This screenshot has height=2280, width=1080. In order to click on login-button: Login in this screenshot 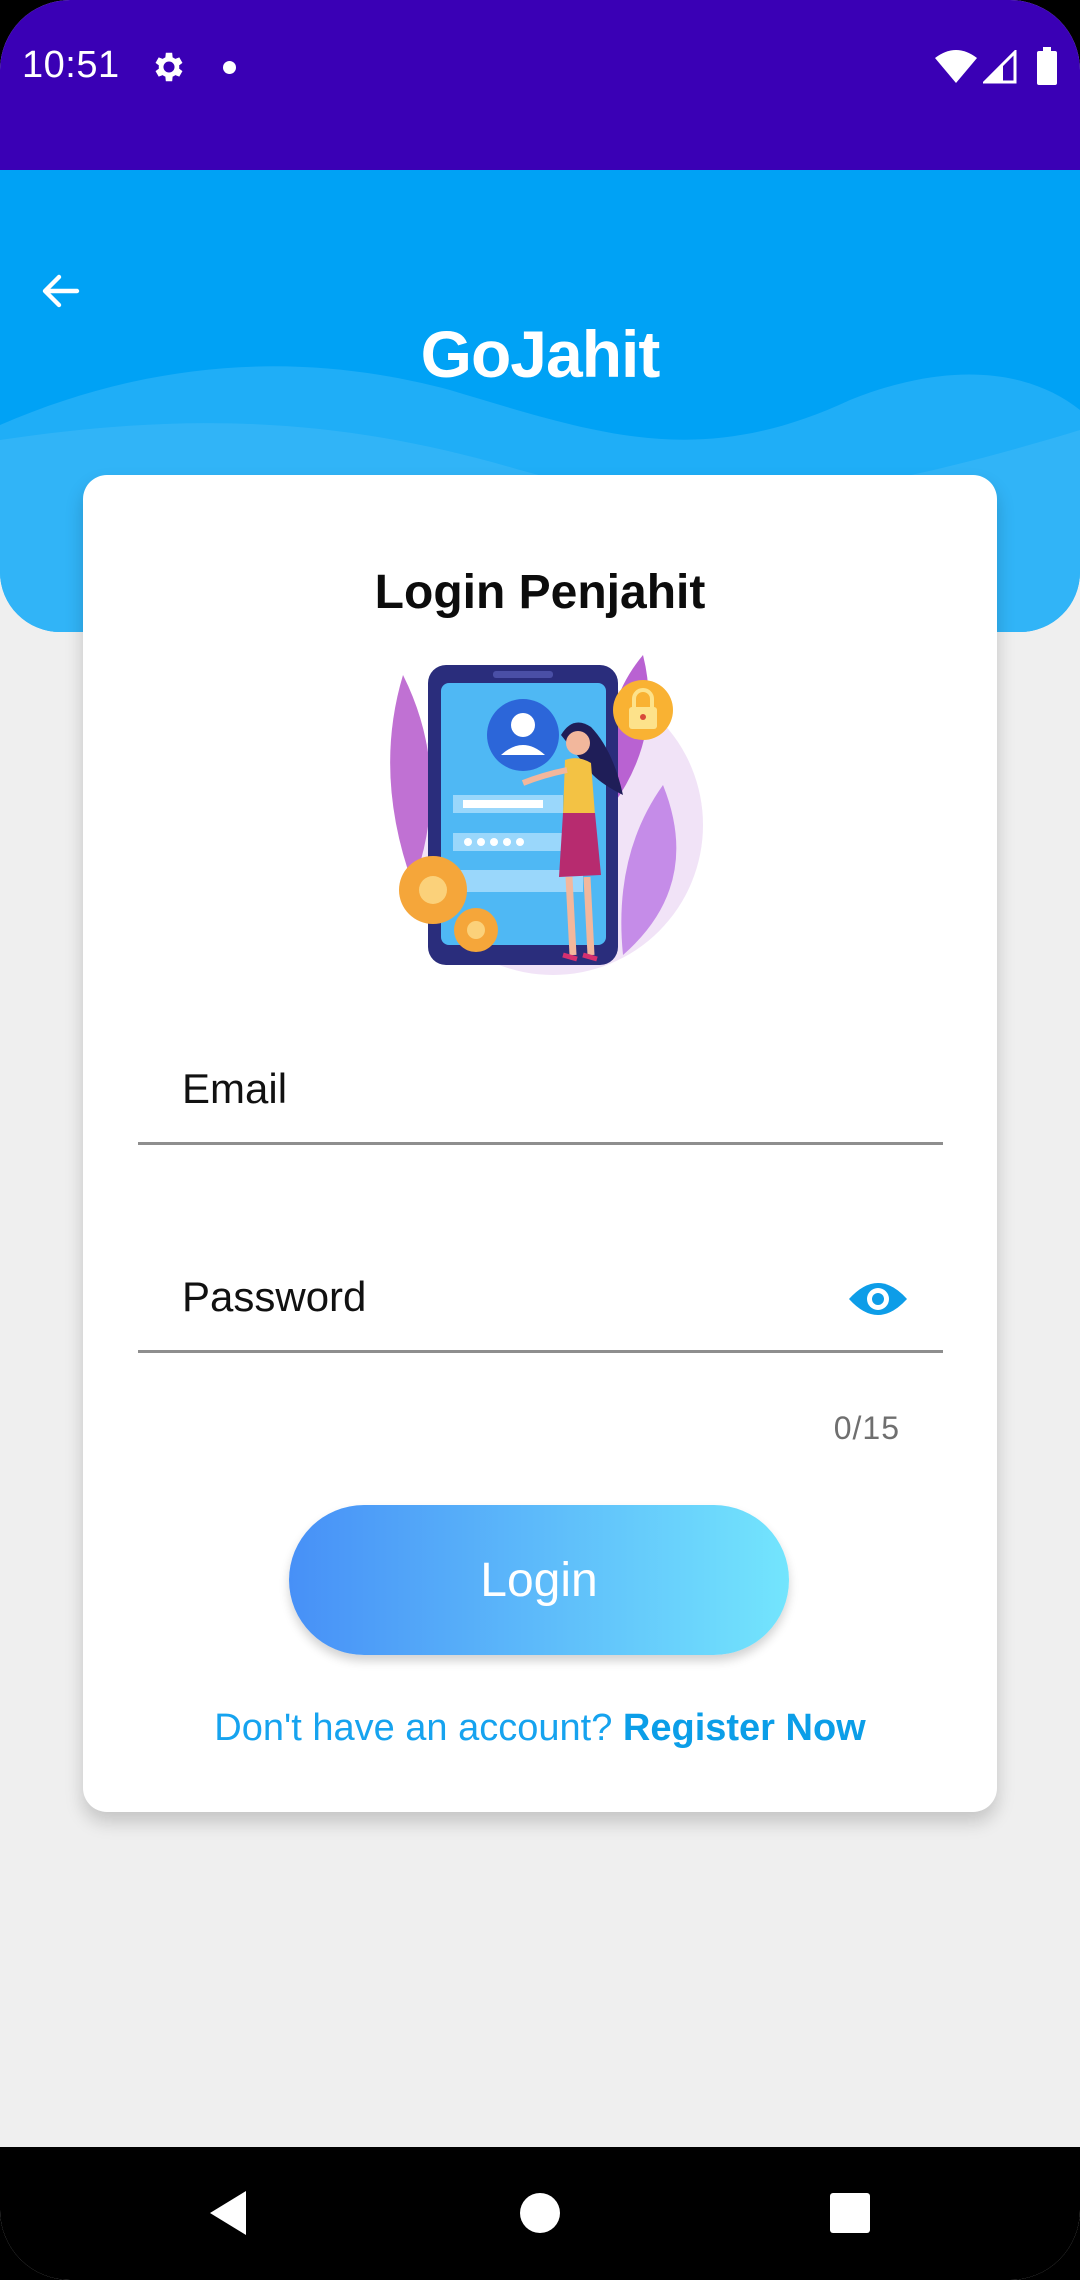, I will do `click(539, 1580)`.